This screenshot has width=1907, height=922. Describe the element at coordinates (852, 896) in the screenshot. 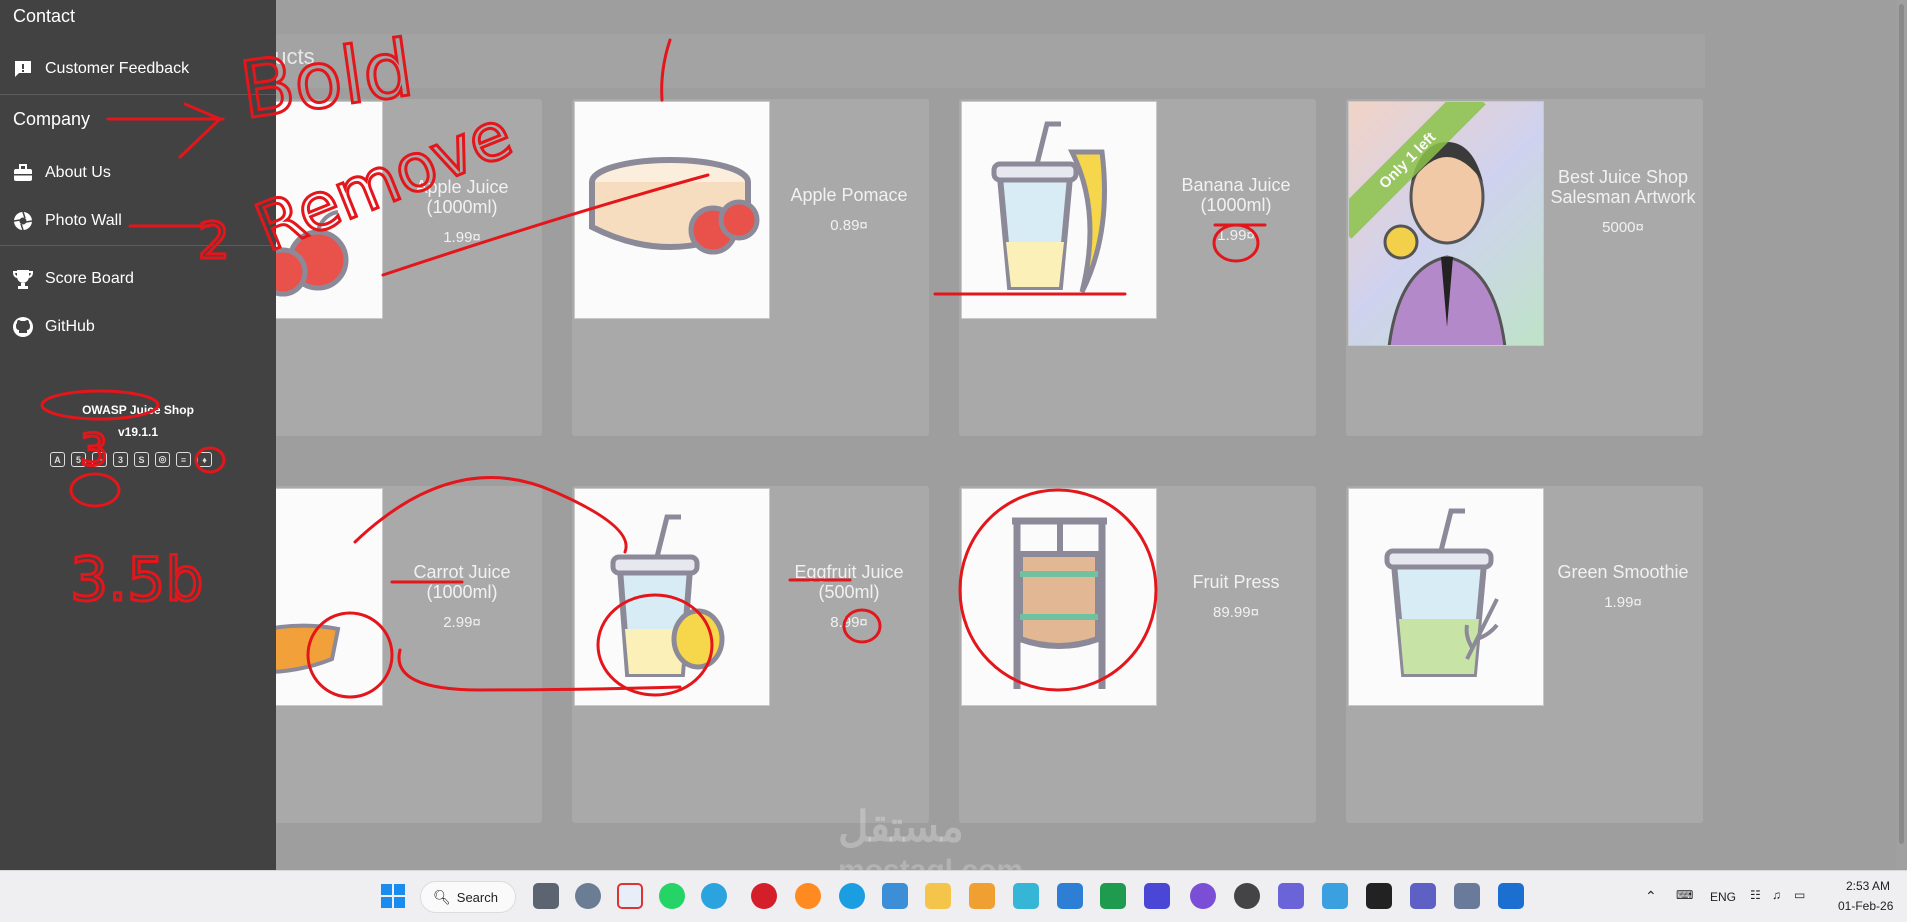

I see `edge-icon` at that location.